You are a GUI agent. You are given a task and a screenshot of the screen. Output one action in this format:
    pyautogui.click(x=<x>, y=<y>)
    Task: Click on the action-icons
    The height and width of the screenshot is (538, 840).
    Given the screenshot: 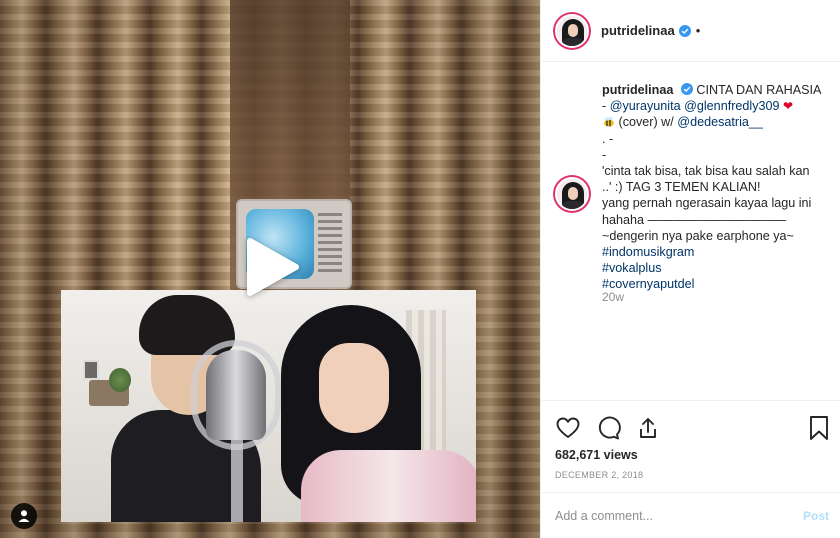 What is the action you would take?
    pyautogui.click(x=608, y=428)
    